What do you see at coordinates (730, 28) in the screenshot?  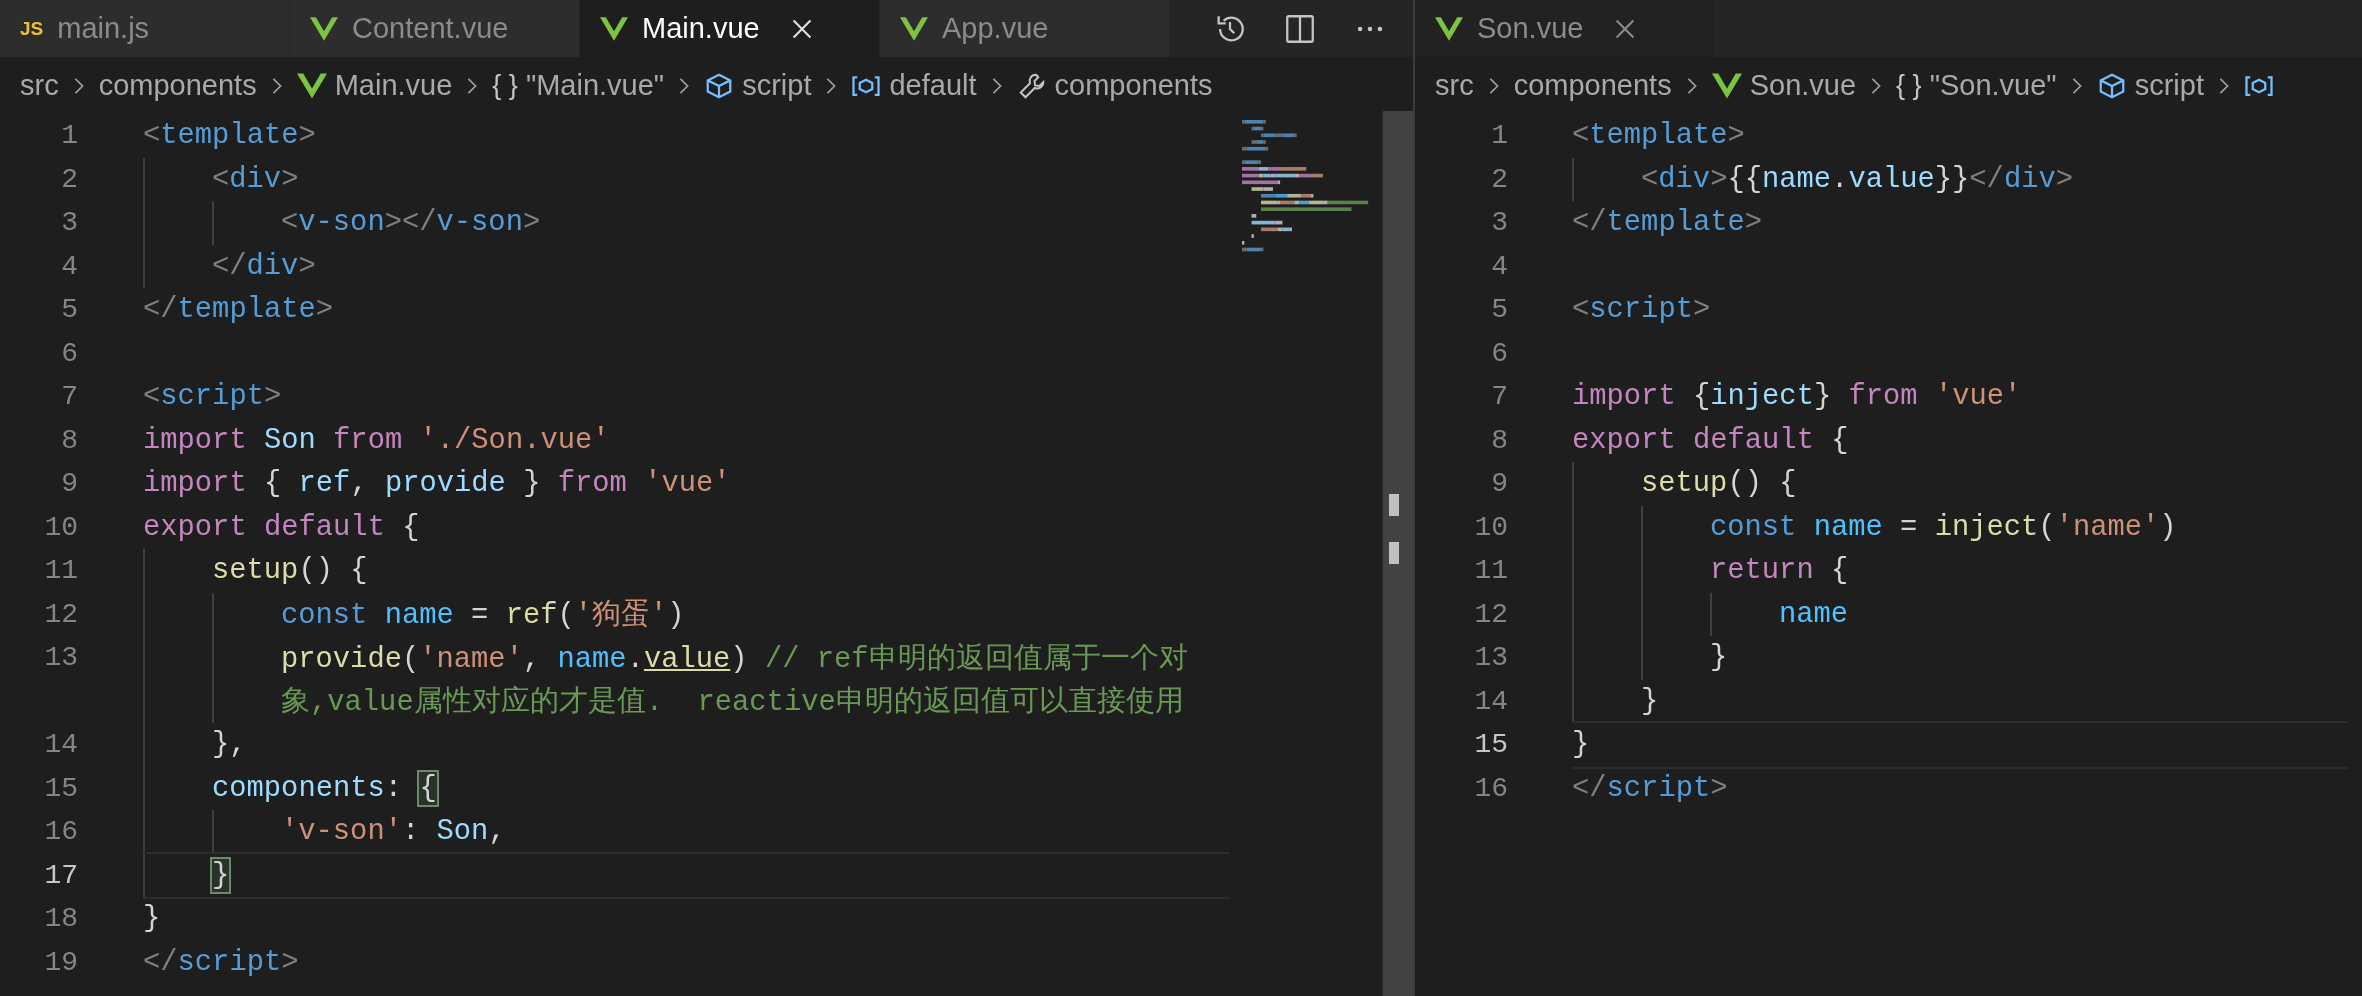 I see `editor-tab: Main.vue` at bounding box center [730, 28].